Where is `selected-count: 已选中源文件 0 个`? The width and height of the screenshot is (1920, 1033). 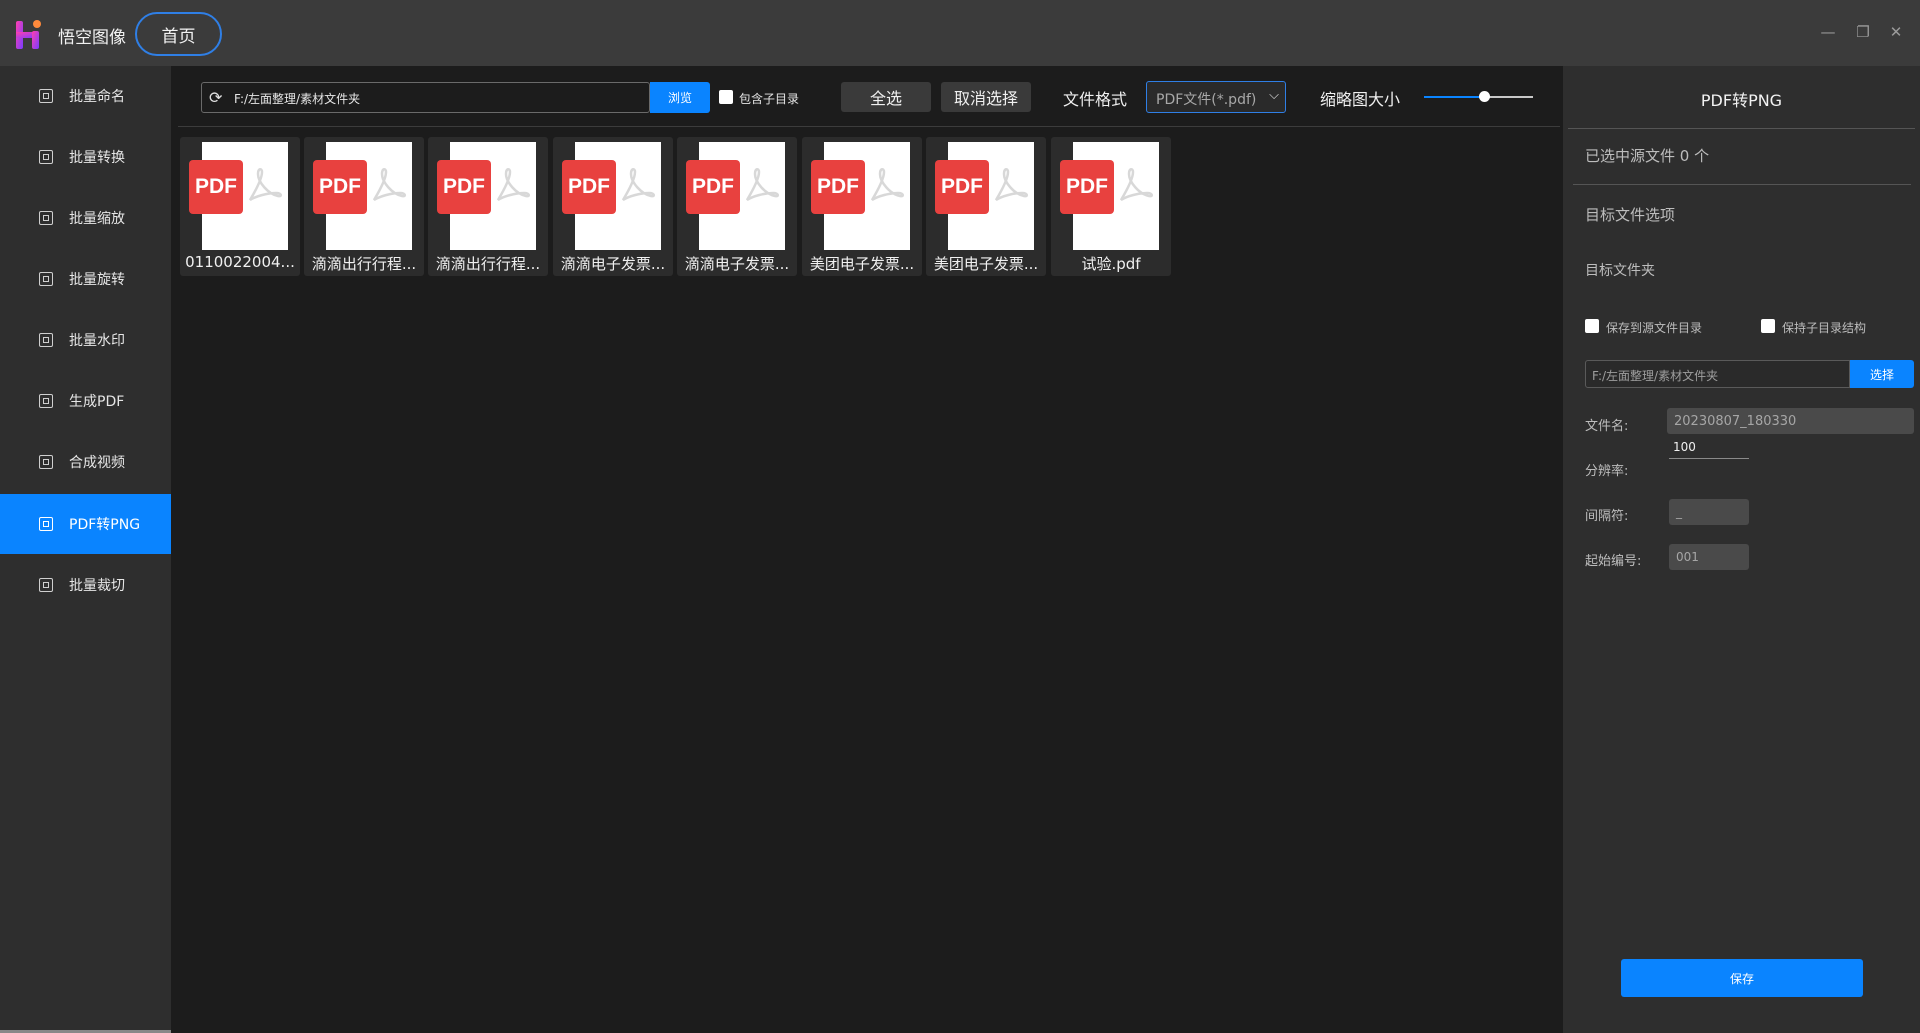 selected-count: 已选中源文件 0 个 is located at coordinates (1647, 156).